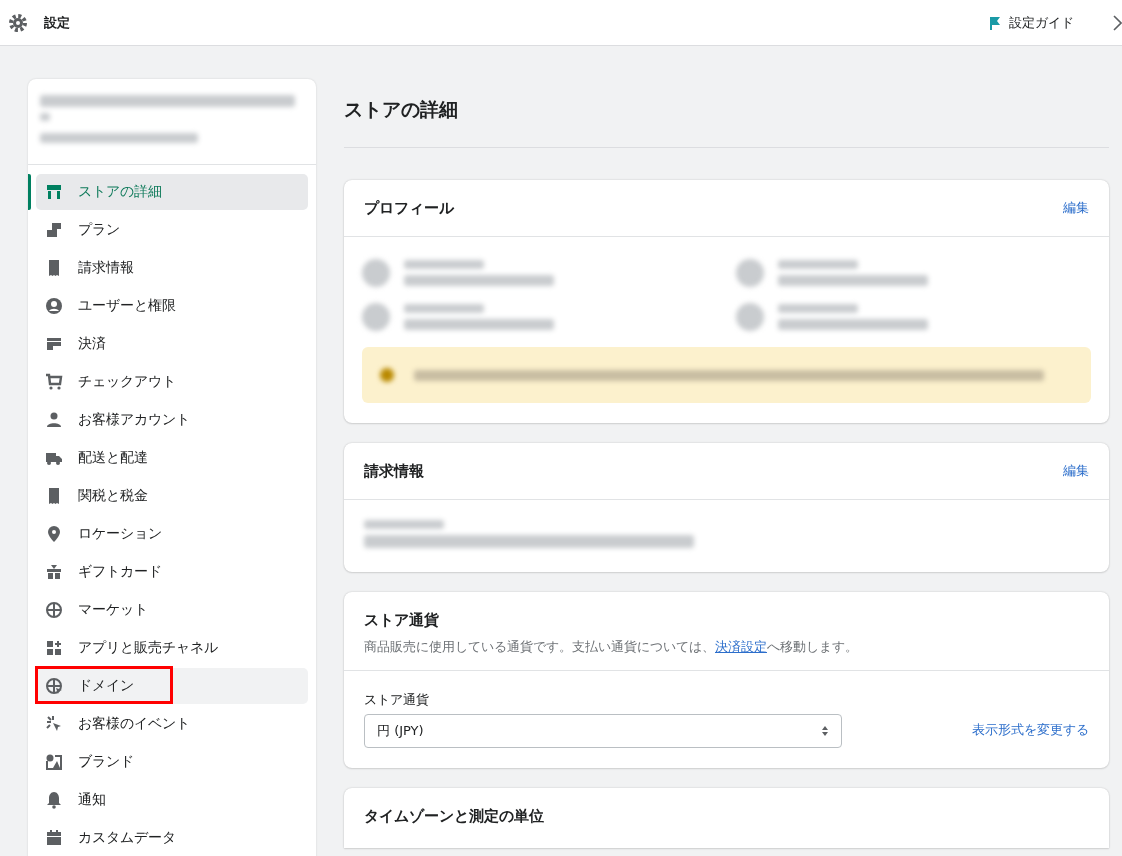 The height and width of the screenshot is (856, 1122). Describe the element at coordinates (401, 620) in the screenshot. I see `card-title: ストア通貨` at that location.